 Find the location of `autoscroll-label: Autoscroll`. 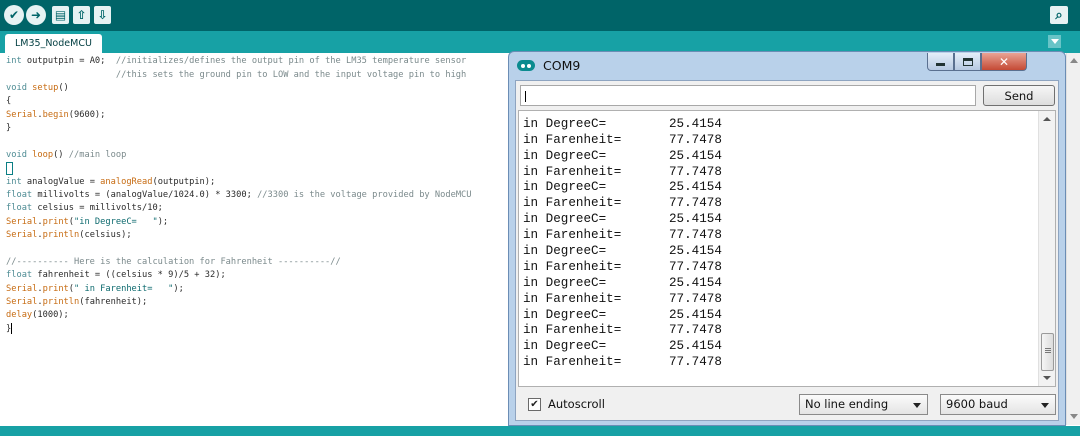

autoscroll-label: Autoscroll is located at coordinates (576, 404).